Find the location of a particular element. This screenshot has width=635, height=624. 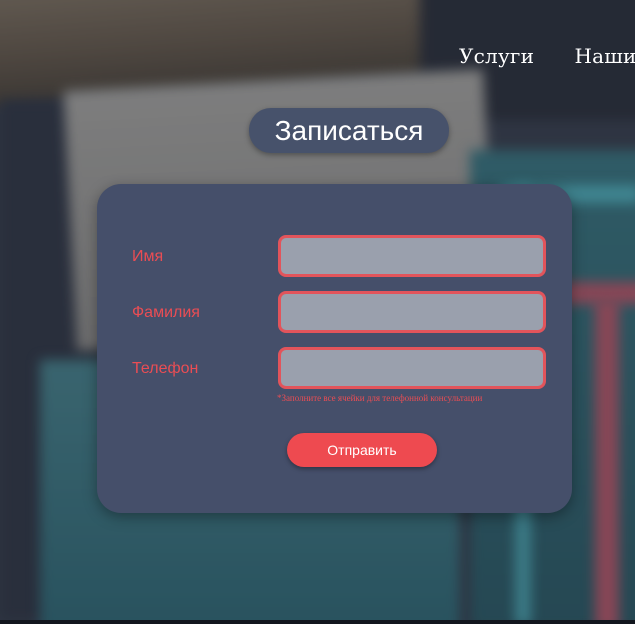

first-name-label: Имя is located at coordinates (148, 256).